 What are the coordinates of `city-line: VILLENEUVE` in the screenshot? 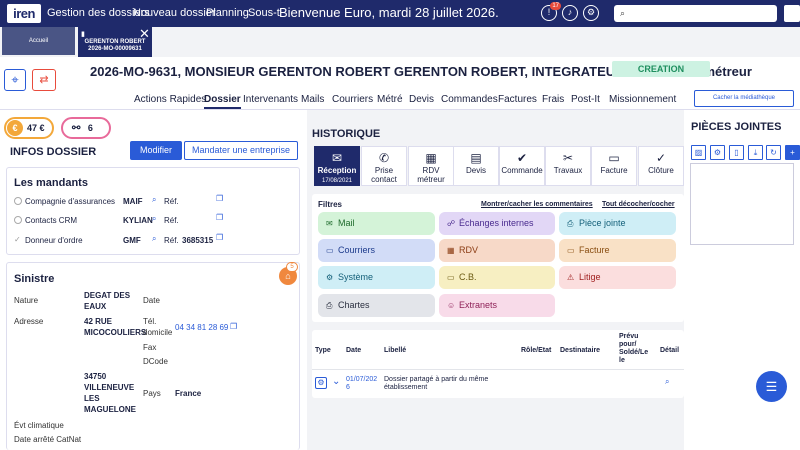 It's located at (109, 387).